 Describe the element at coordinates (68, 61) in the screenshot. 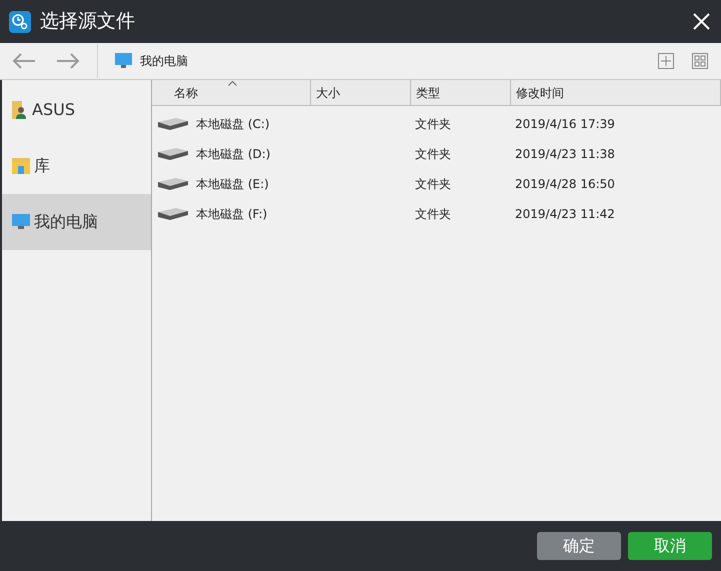

I see `forward-arrow-icon` at that location.